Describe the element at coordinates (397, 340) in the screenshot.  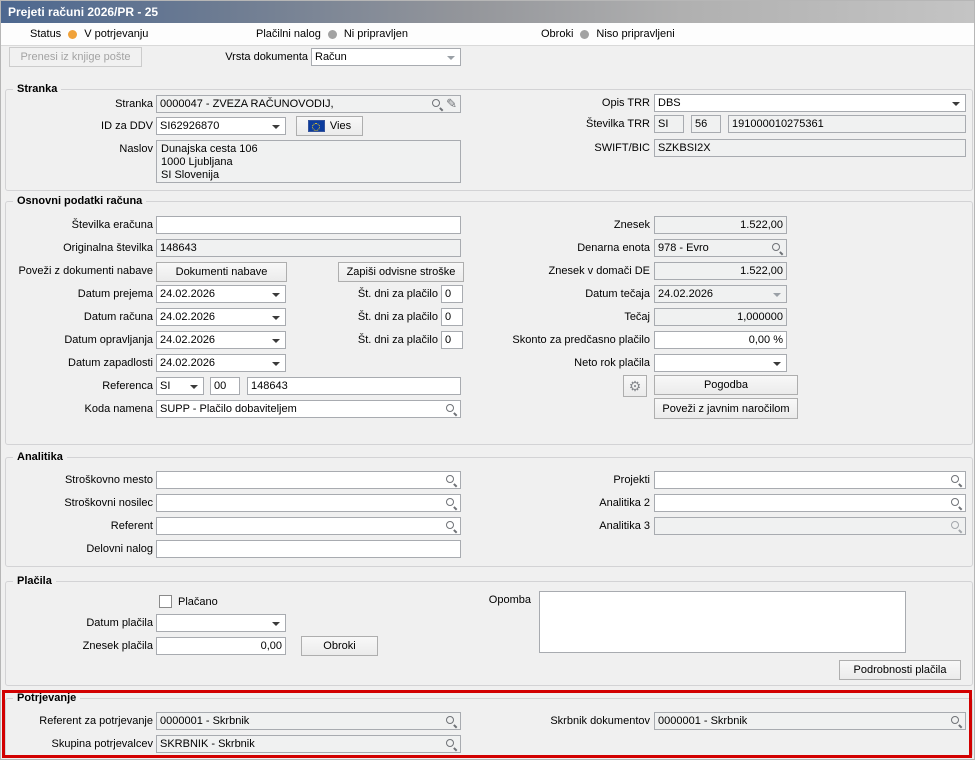
I see `st-dni-label-3: Št. dni za plačilo` at that location.